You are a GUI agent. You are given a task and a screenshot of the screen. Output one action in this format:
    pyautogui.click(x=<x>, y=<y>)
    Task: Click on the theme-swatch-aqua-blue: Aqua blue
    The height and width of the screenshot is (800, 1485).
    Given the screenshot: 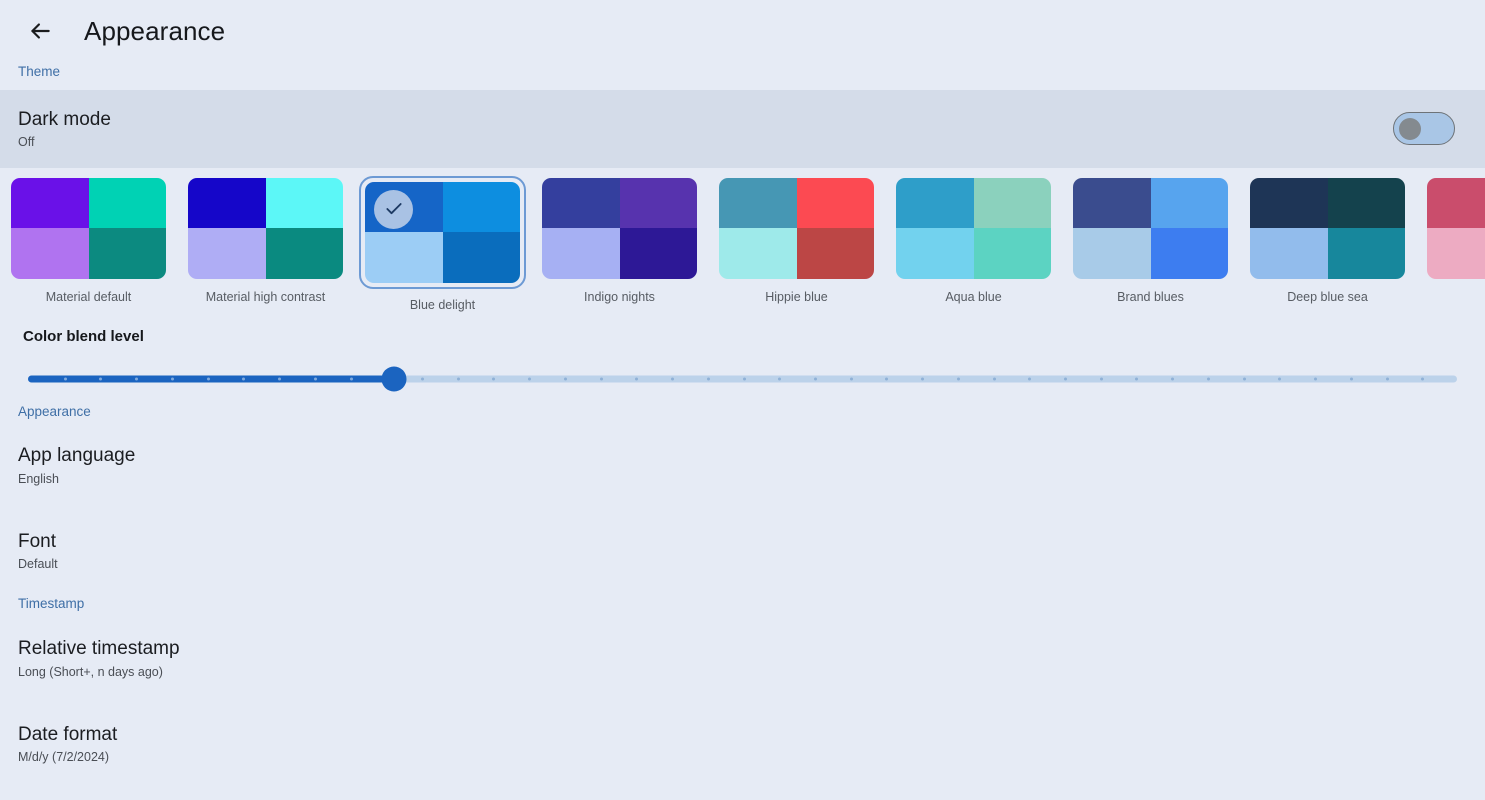 What is the action you would take?
    pyautogui.click(x=973, y=240)
    